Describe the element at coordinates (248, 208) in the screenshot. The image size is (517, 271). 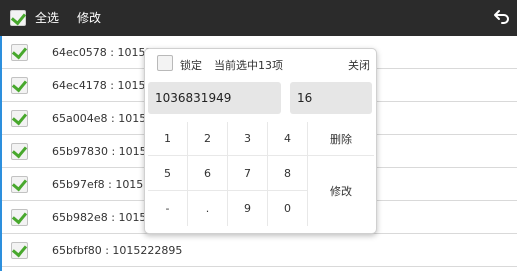
I see `key-9: 9` at that location.